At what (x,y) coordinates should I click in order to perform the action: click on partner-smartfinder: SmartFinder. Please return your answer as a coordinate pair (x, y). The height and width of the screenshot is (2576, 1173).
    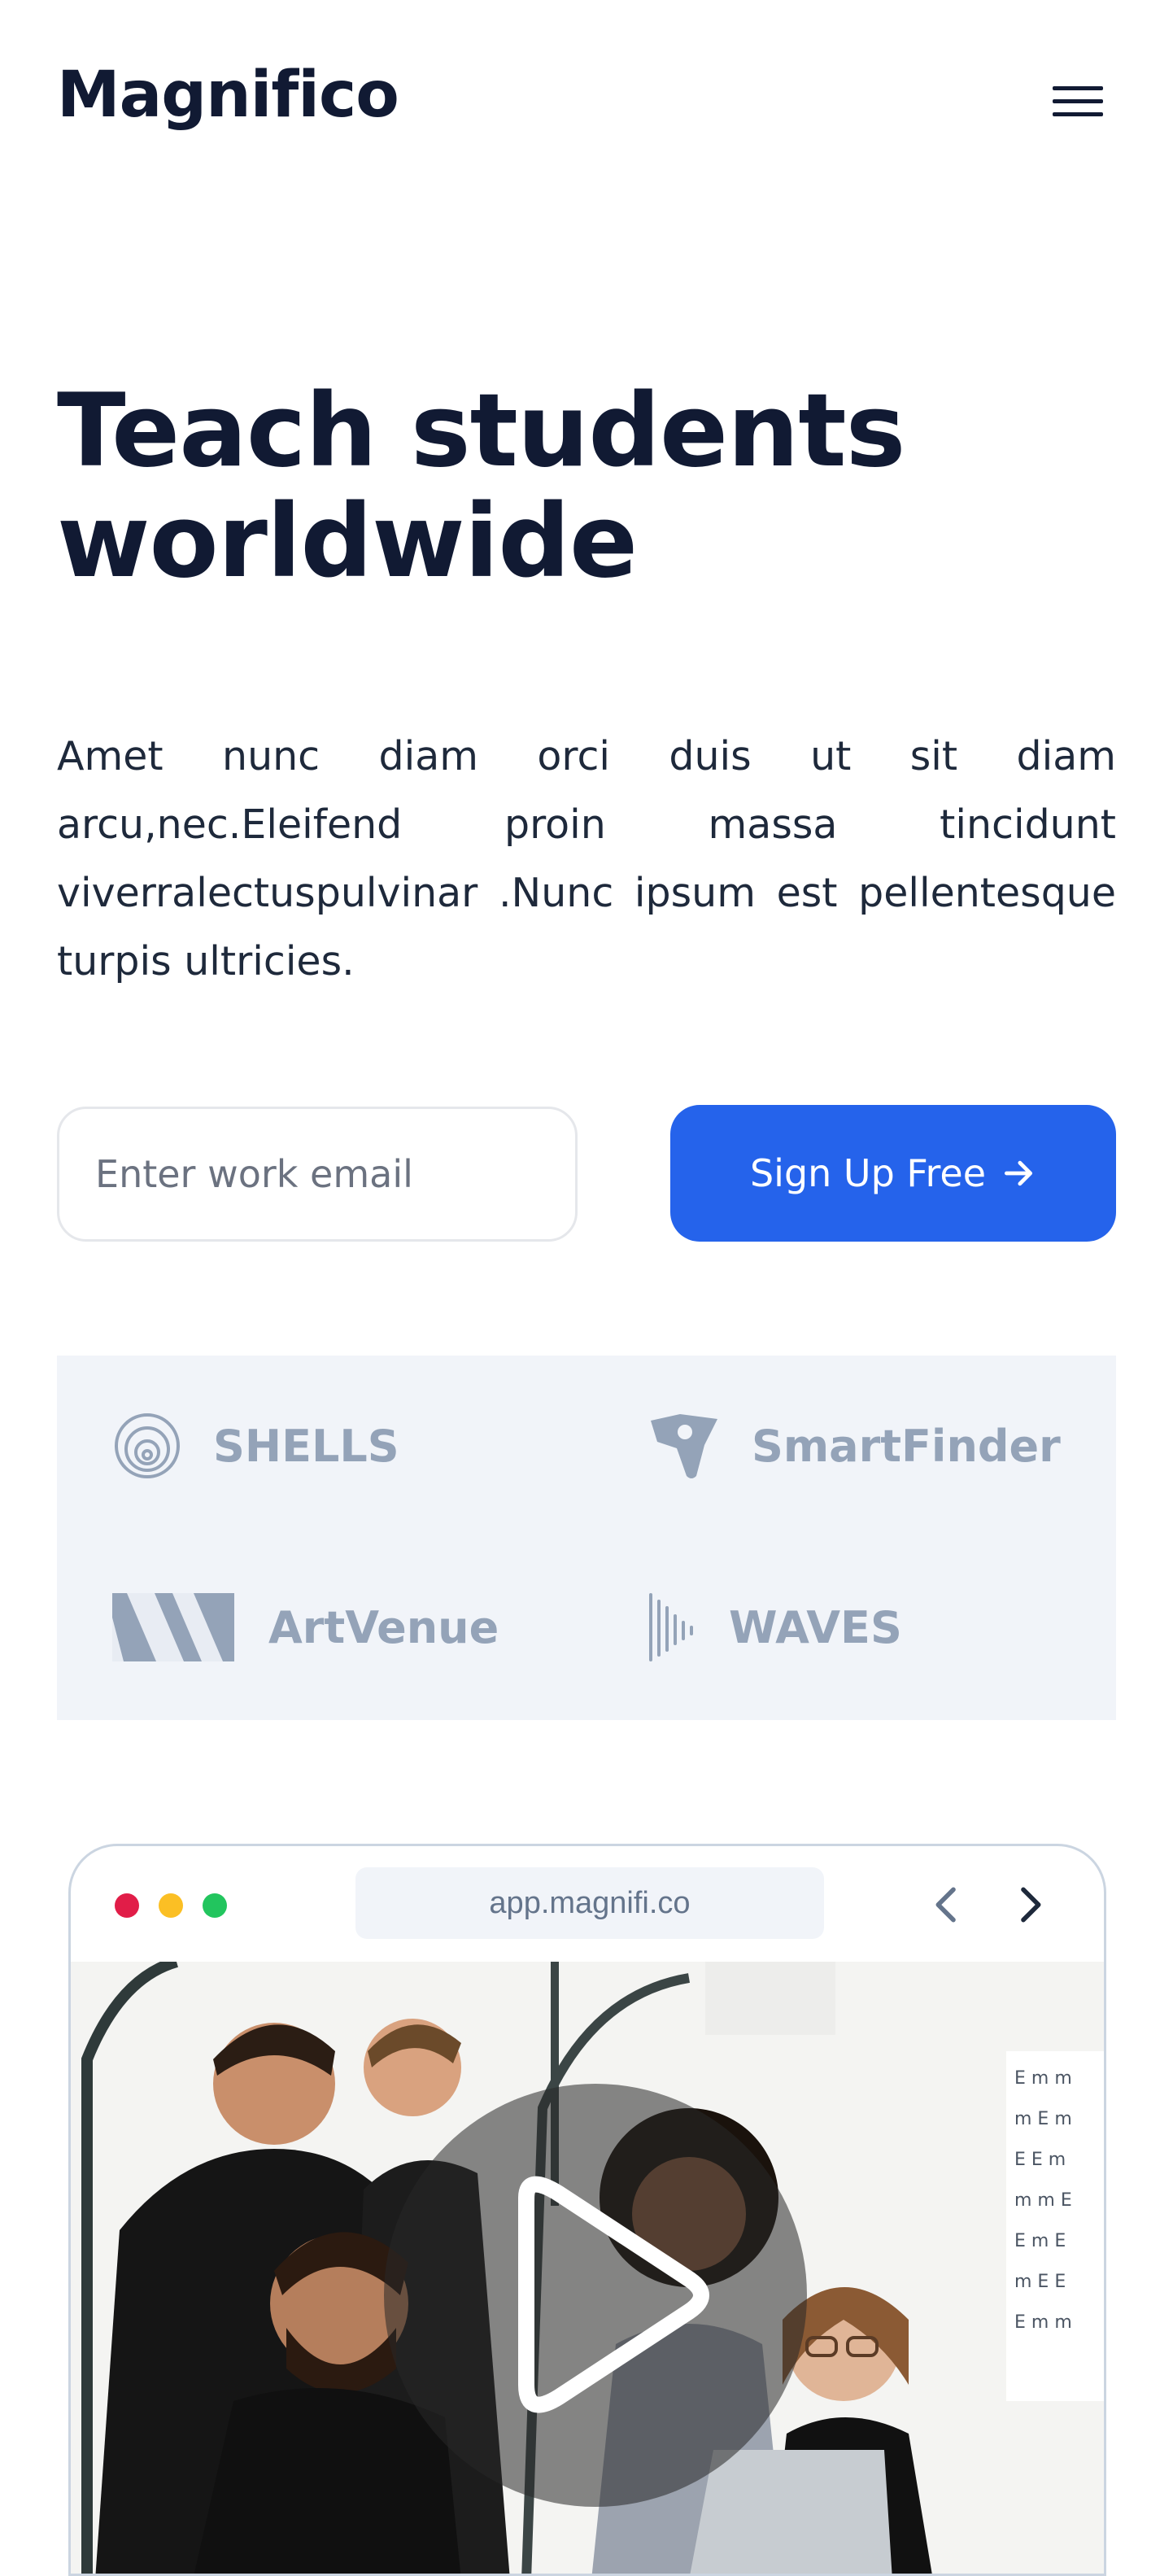
    Looking at the image, I should click on (854, 1446).